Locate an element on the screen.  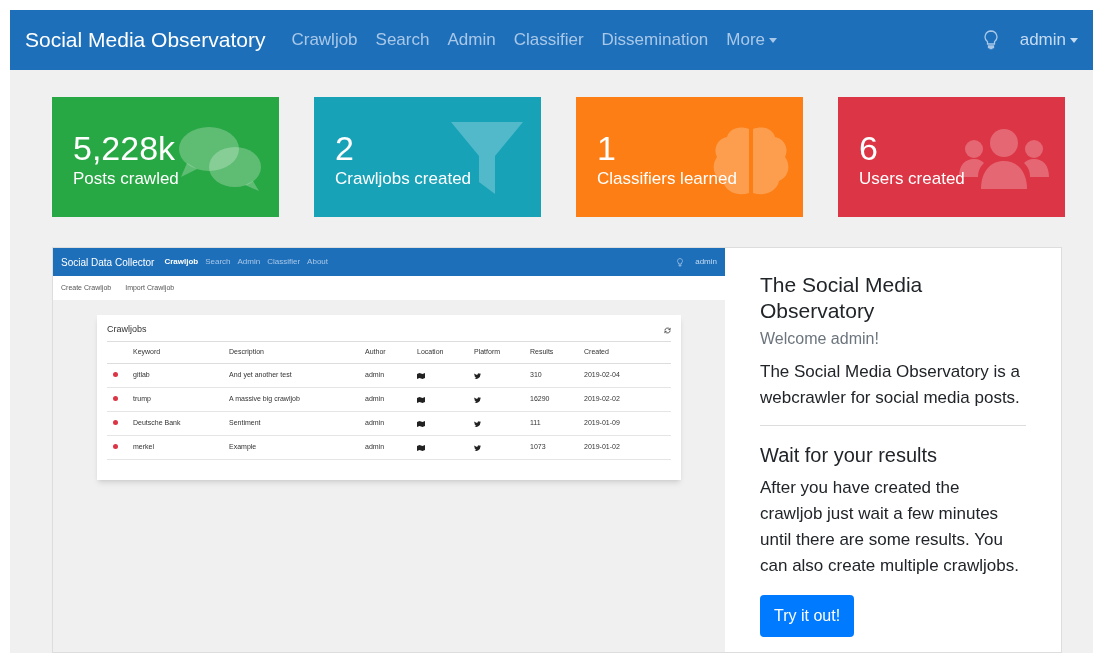
nav-link: Admin is located at coordinates (471, 40).